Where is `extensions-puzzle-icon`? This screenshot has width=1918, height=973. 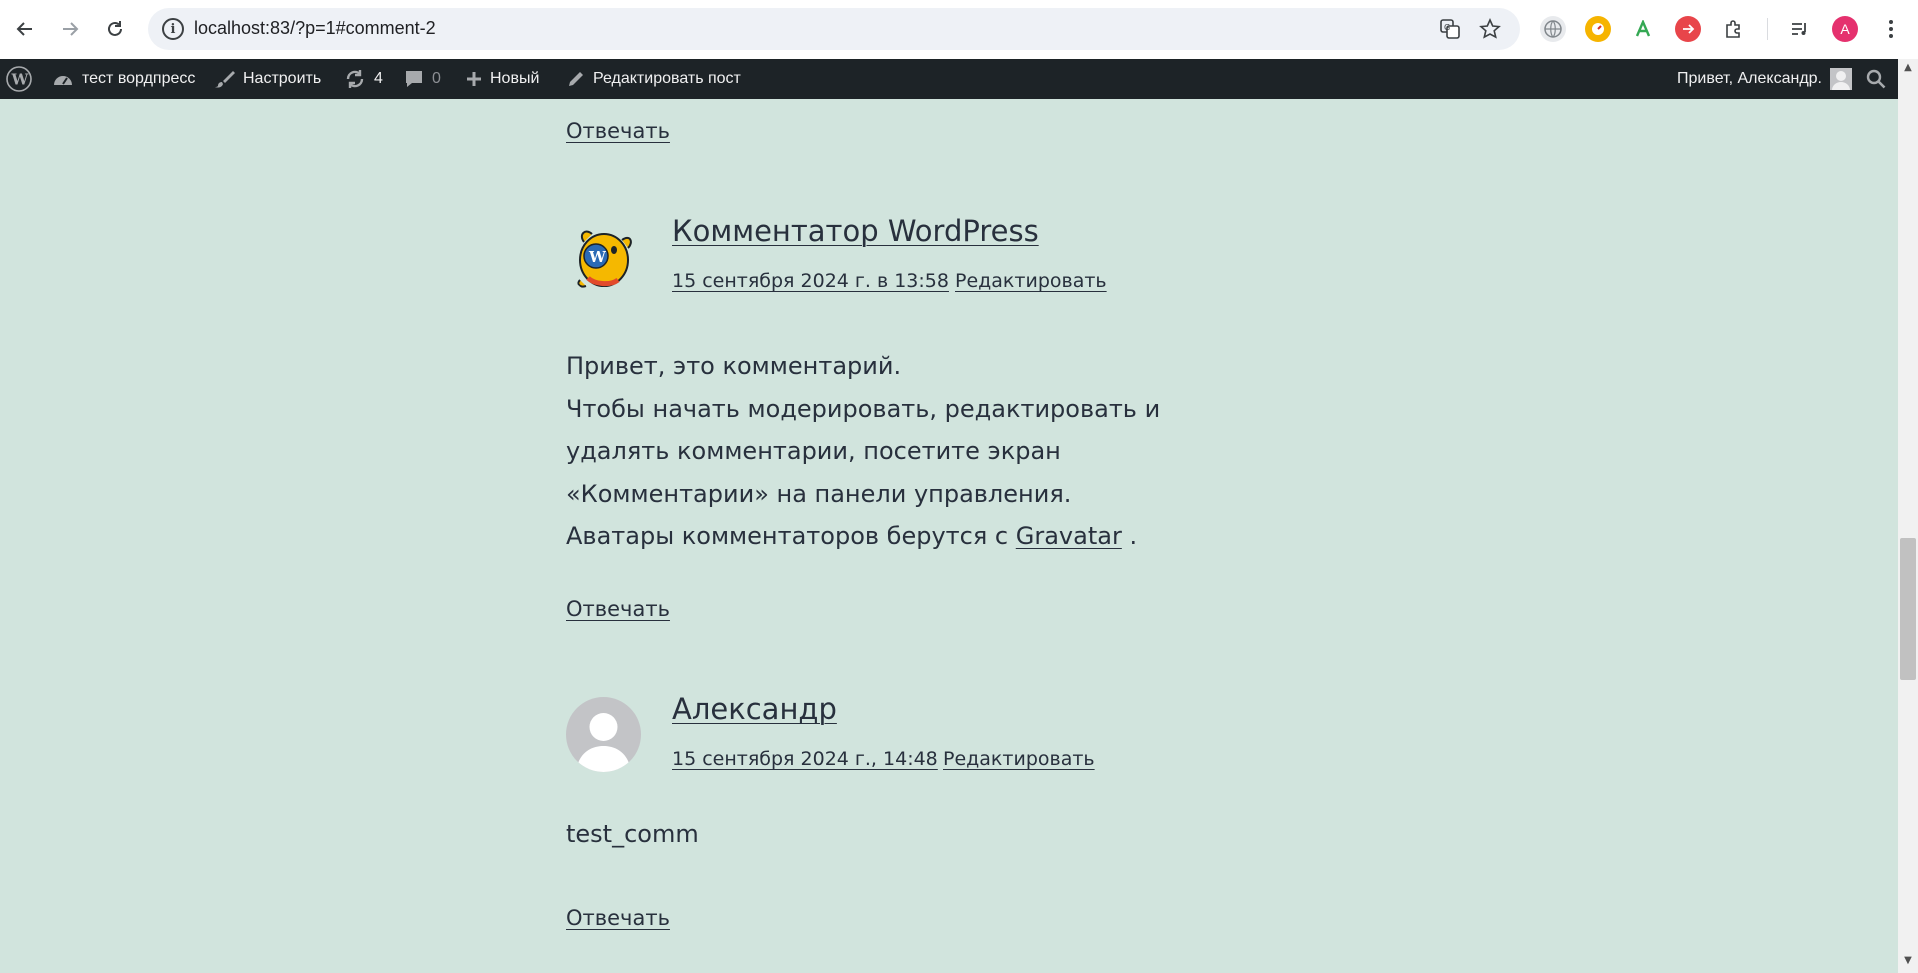
extensions-puzzle-icon is located at coordinates (1733, 29).